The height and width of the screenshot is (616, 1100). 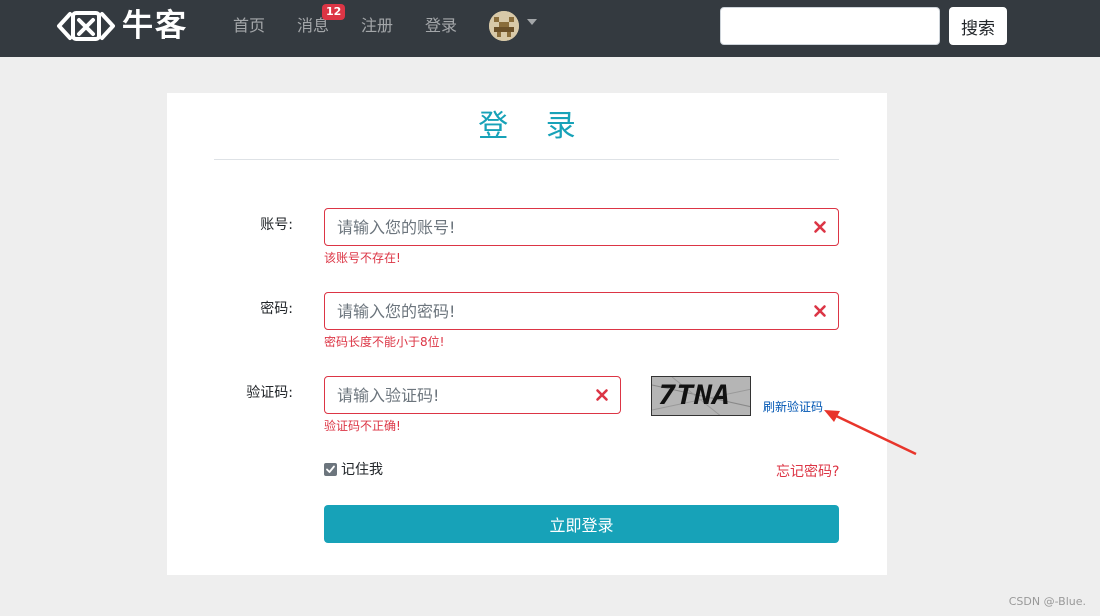 I want to click on captcha-image: 7TNA, so click(x=701, y=396).